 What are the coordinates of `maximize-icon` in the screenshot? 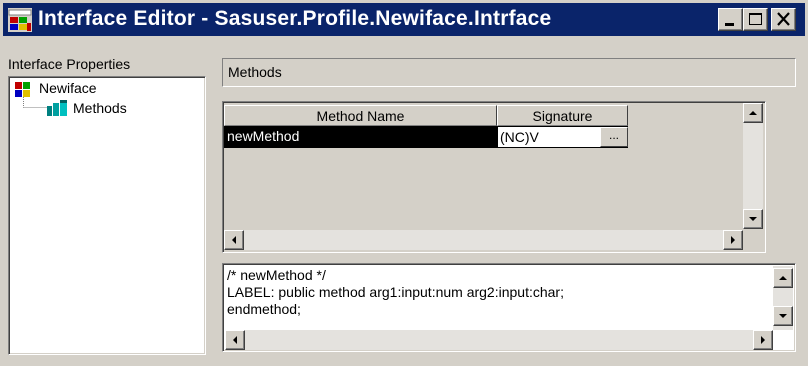 It's located at (755, 19).